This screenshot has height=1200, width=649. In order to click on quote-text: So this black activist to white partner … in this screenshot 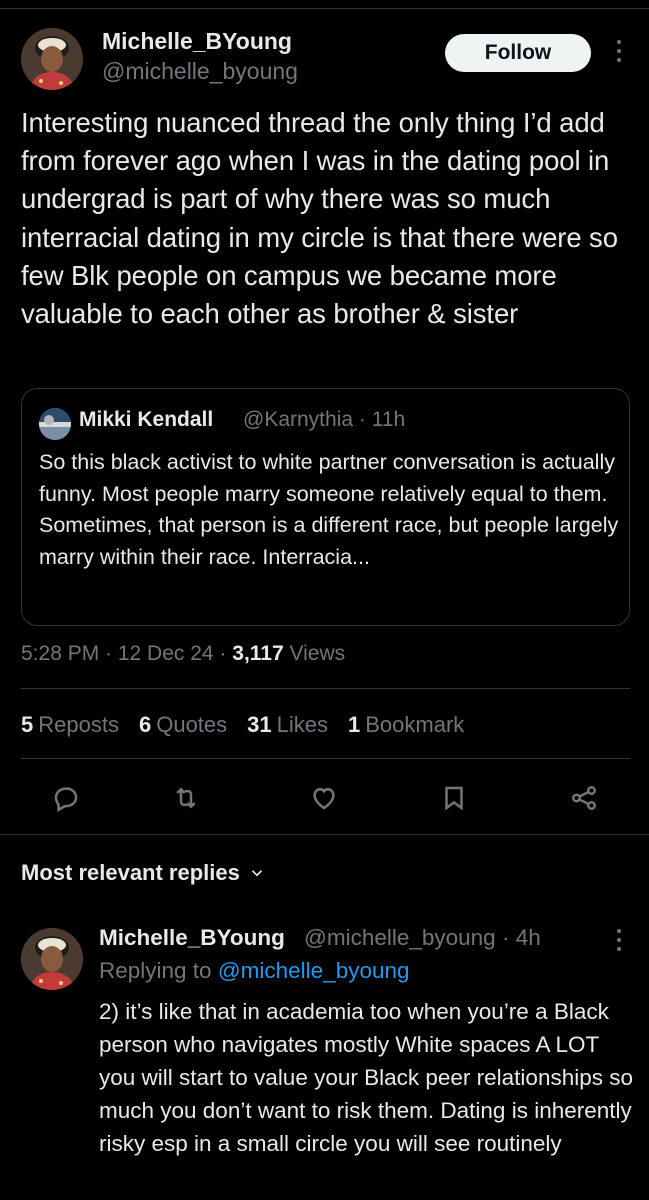, I will do `click(329, 509)`.